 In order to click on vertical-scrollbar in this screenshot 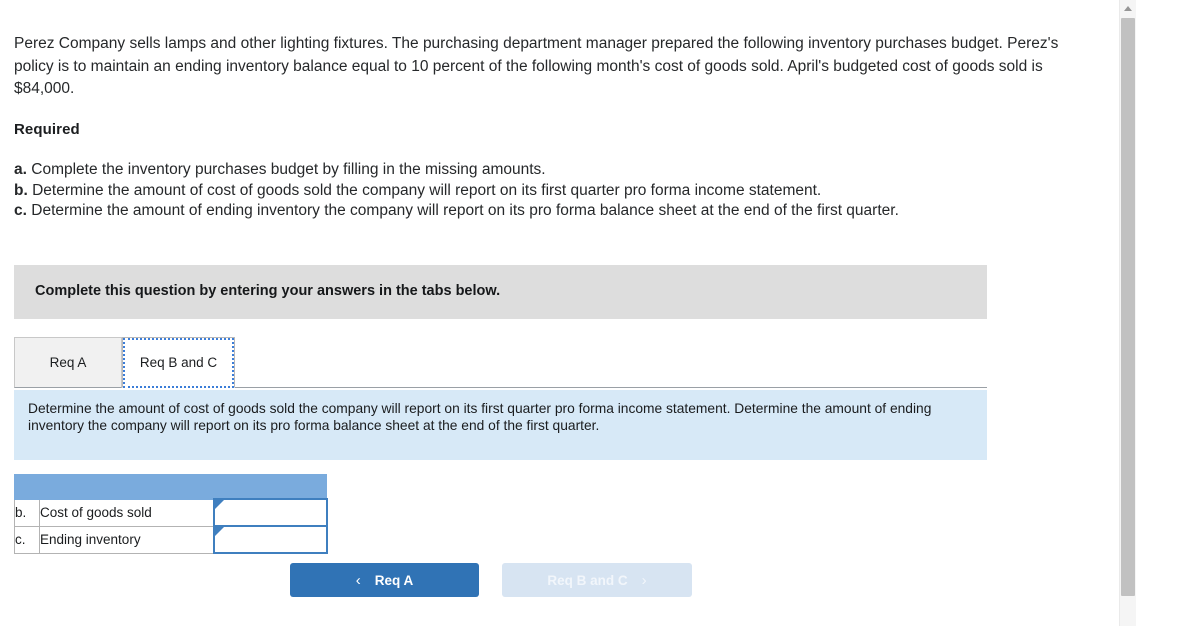, I will do `click(1127, 313)`.